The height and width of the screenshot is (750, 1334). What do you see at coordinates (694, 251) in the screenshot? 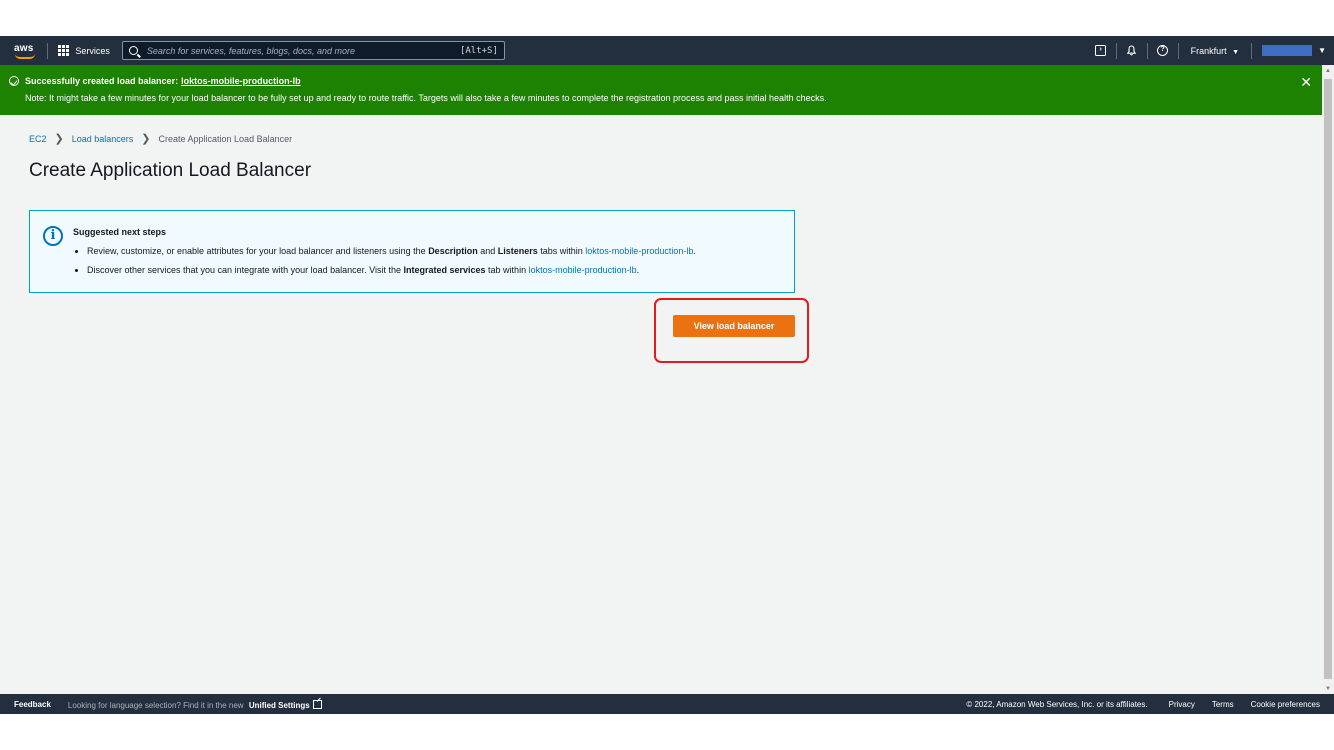
I see `step1-end: .` at bounding box center [694, 251].